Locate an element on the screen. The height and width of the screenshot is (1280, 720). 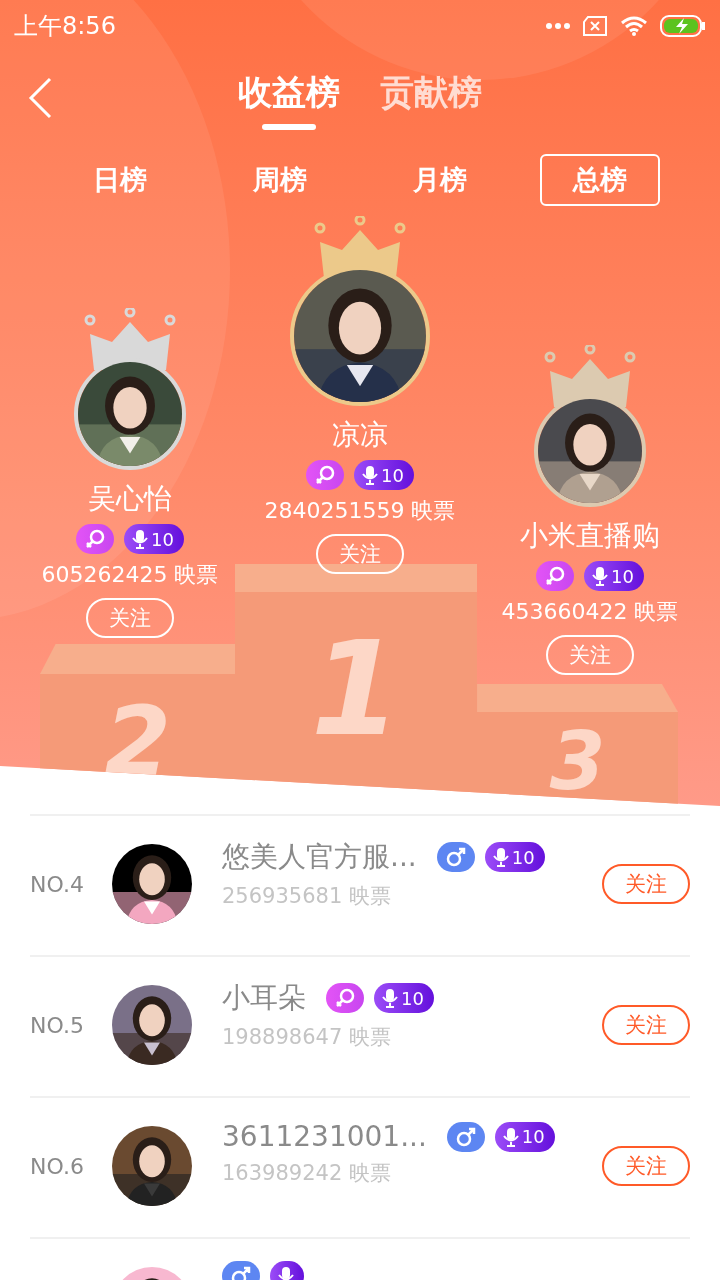
vote-count: 163989242 映票 is located at coordinates (307, 1173).